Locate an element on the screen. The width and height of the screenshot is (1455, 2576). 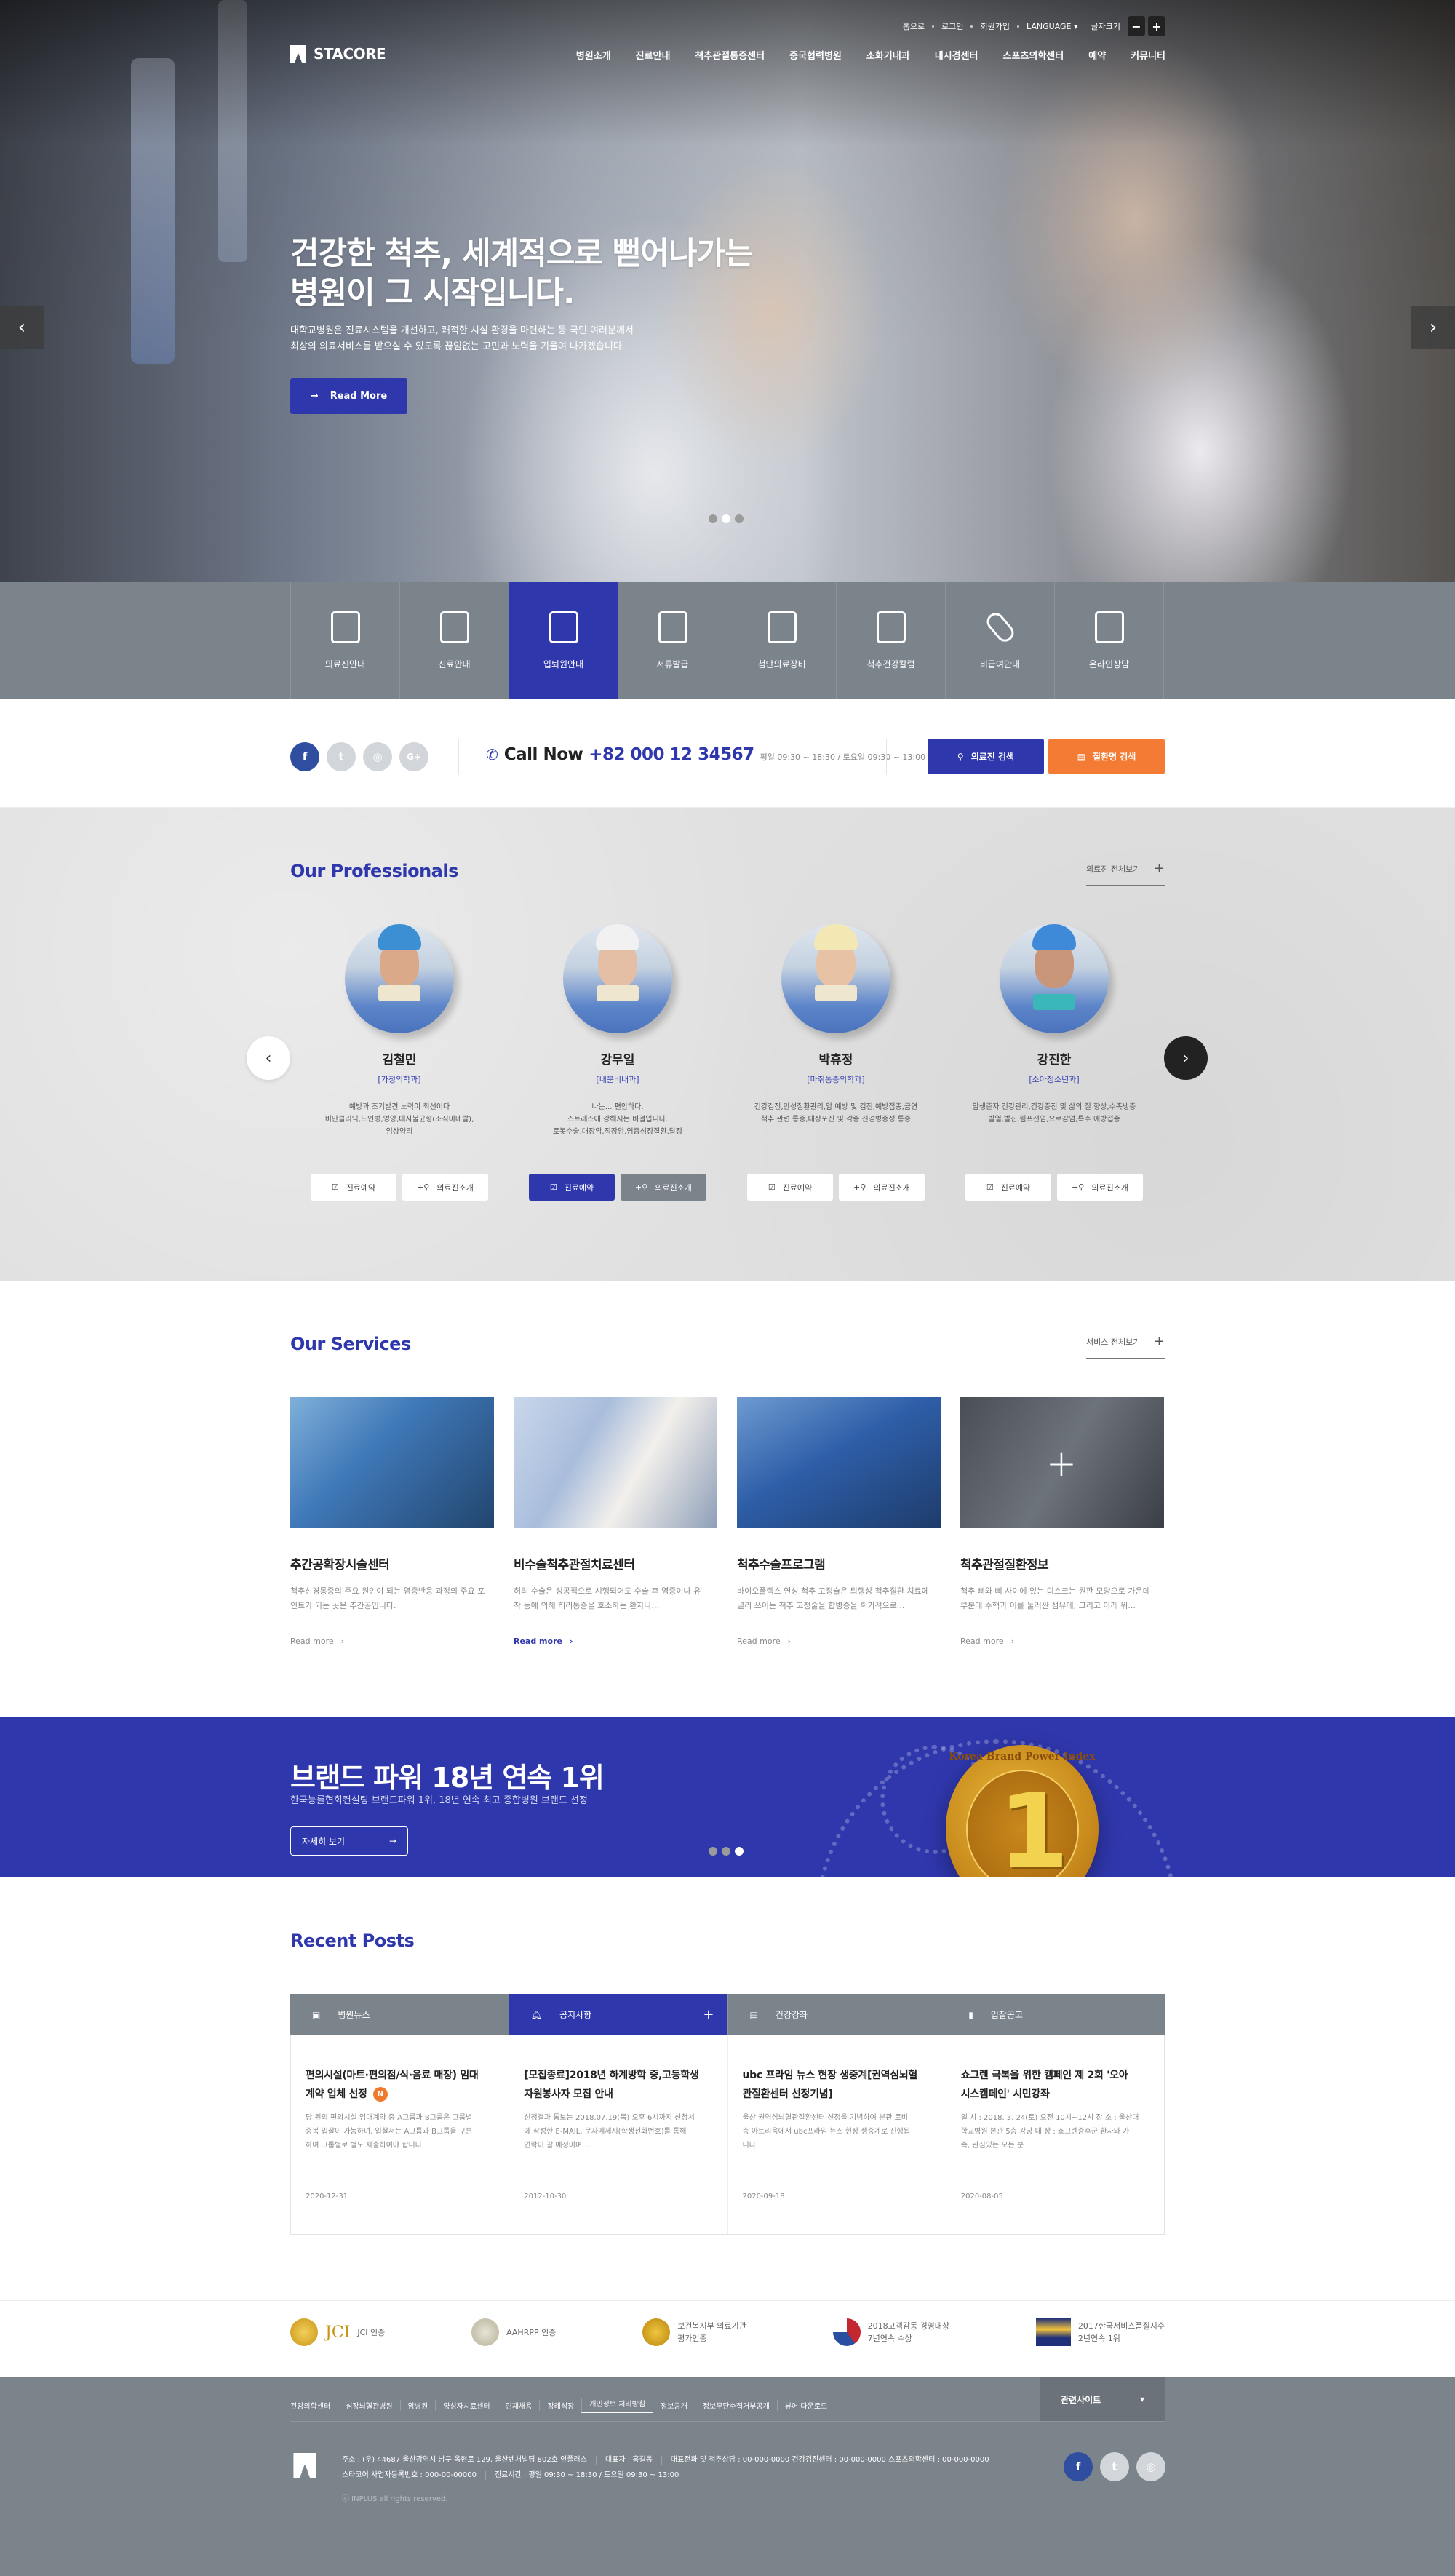
tab-health-lecture: ▤ 건강강좌 is located at coordinates (838, 2015).